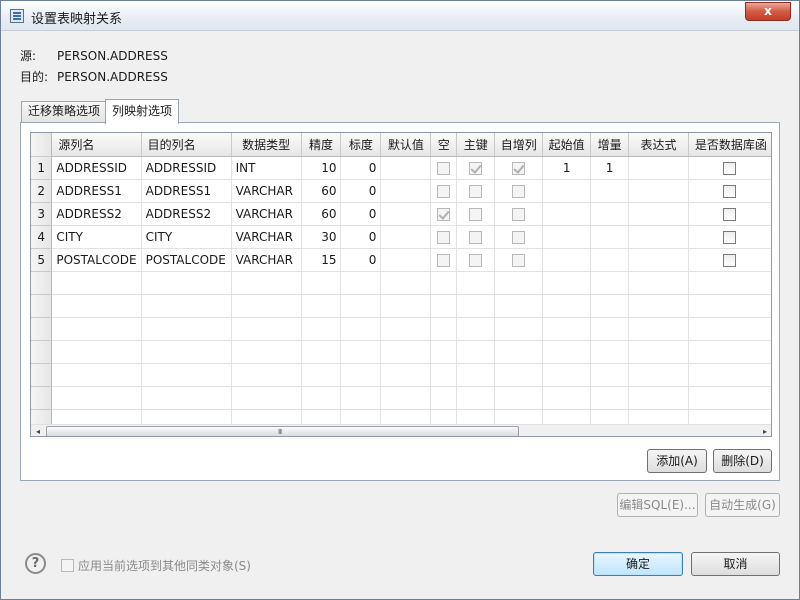 This screenshot has width=800, height=600. What do you see at coordinates (638, 564) in the screenshot?
I see `ok-button: 确定` at bounding box center [638, 564].